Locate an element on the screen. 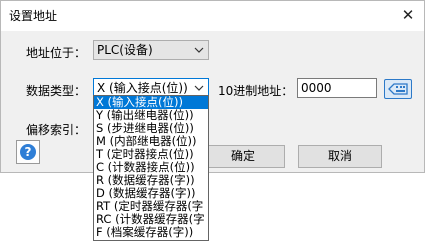  close-button: ✕ is located at coordinates (408, 15).